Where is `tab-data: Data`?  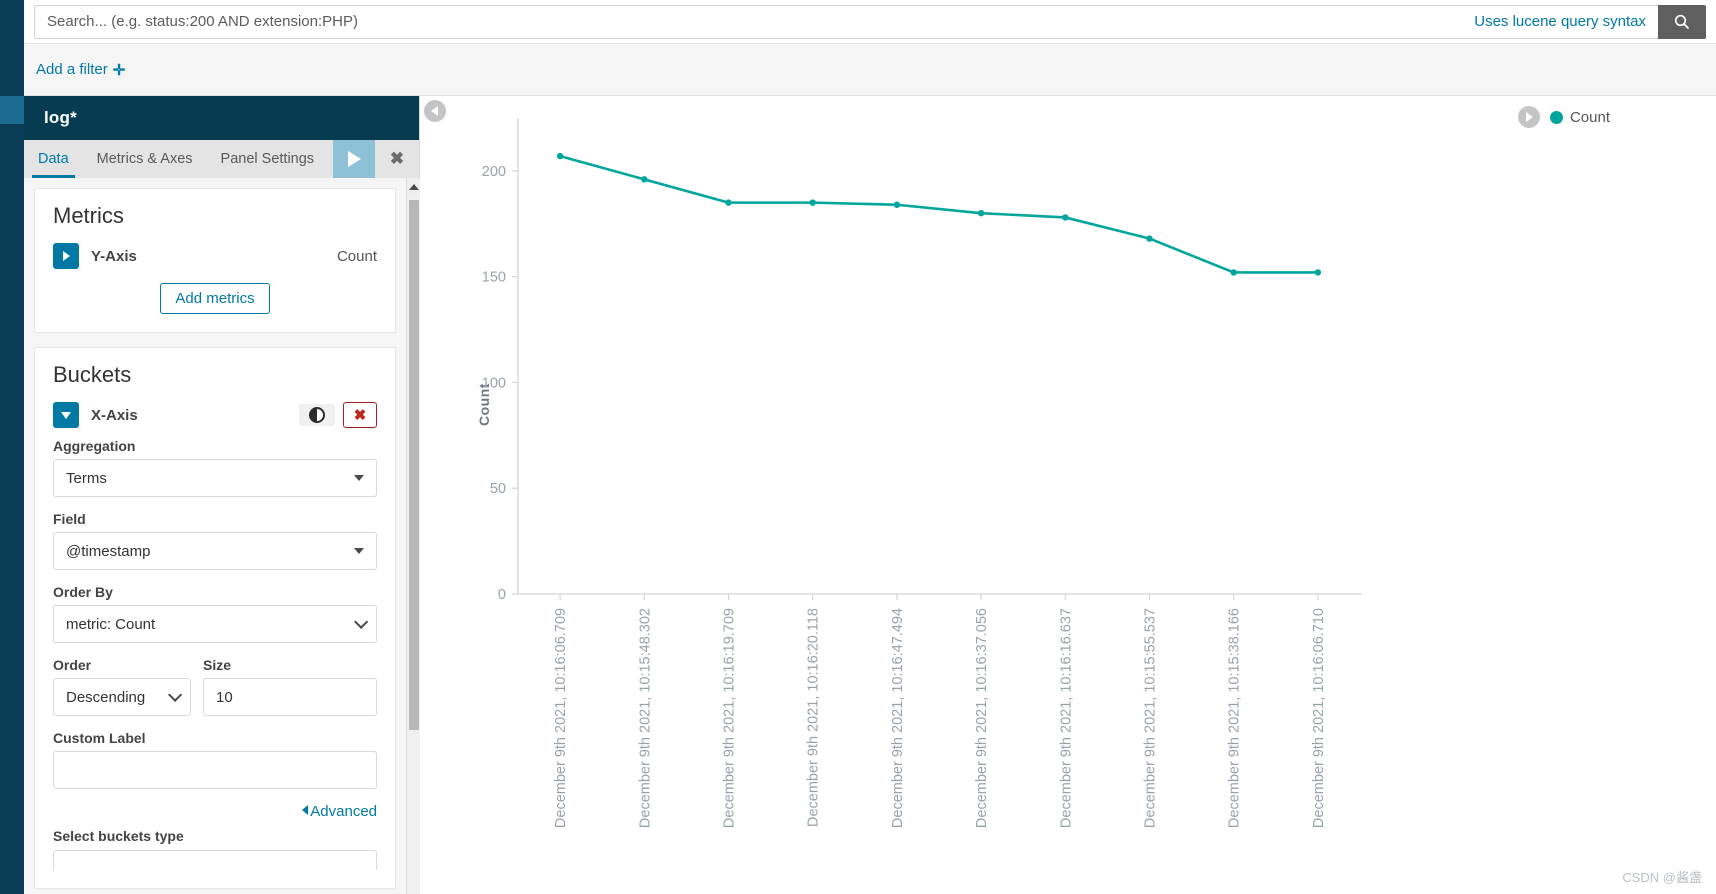
tab-data: Data is located at coordinates (53, 159).